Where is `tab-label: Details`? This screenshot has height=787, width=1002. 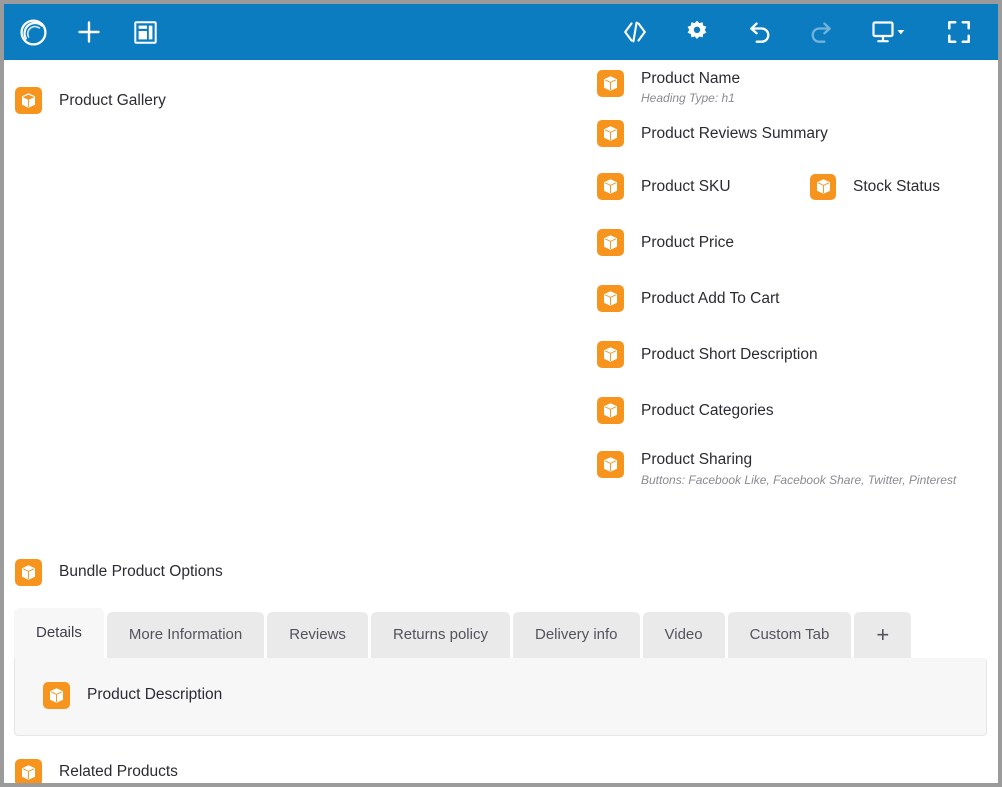
tab-label: Details is located at coordinates (59, 633).